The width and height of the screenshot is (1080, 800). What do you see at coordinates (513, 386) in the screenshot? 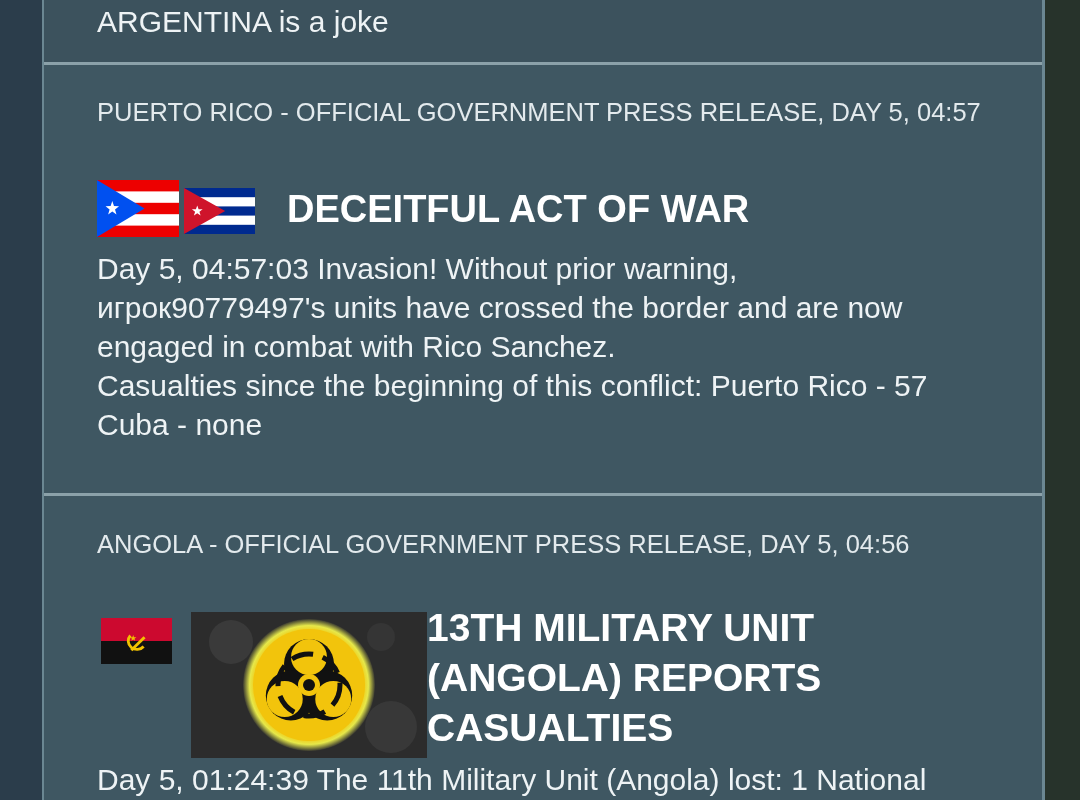
I see `article-text: Casualties since the beginning of this conflict: Puerto Rico - 57` at bounding box center [513, 386].